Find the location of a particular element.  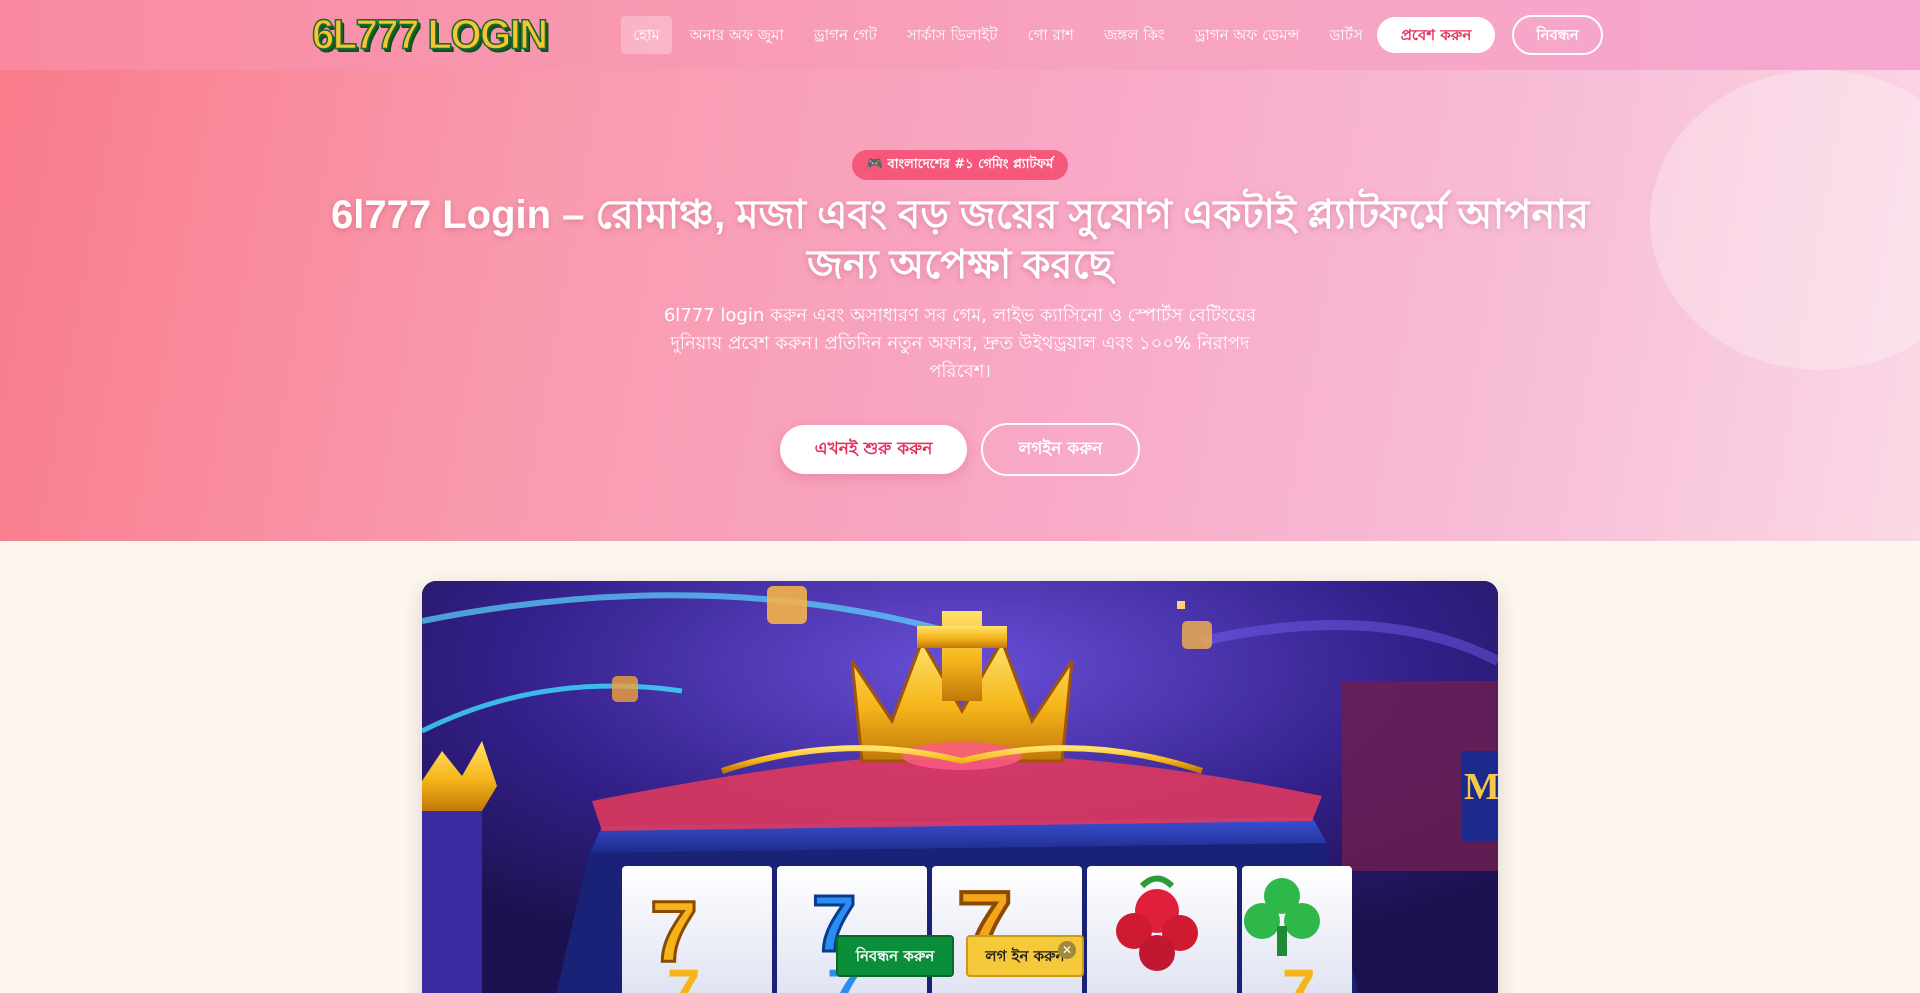

nav-item-jungle-king: জঙ্গল কিং is located at coordinates (1134, 35).